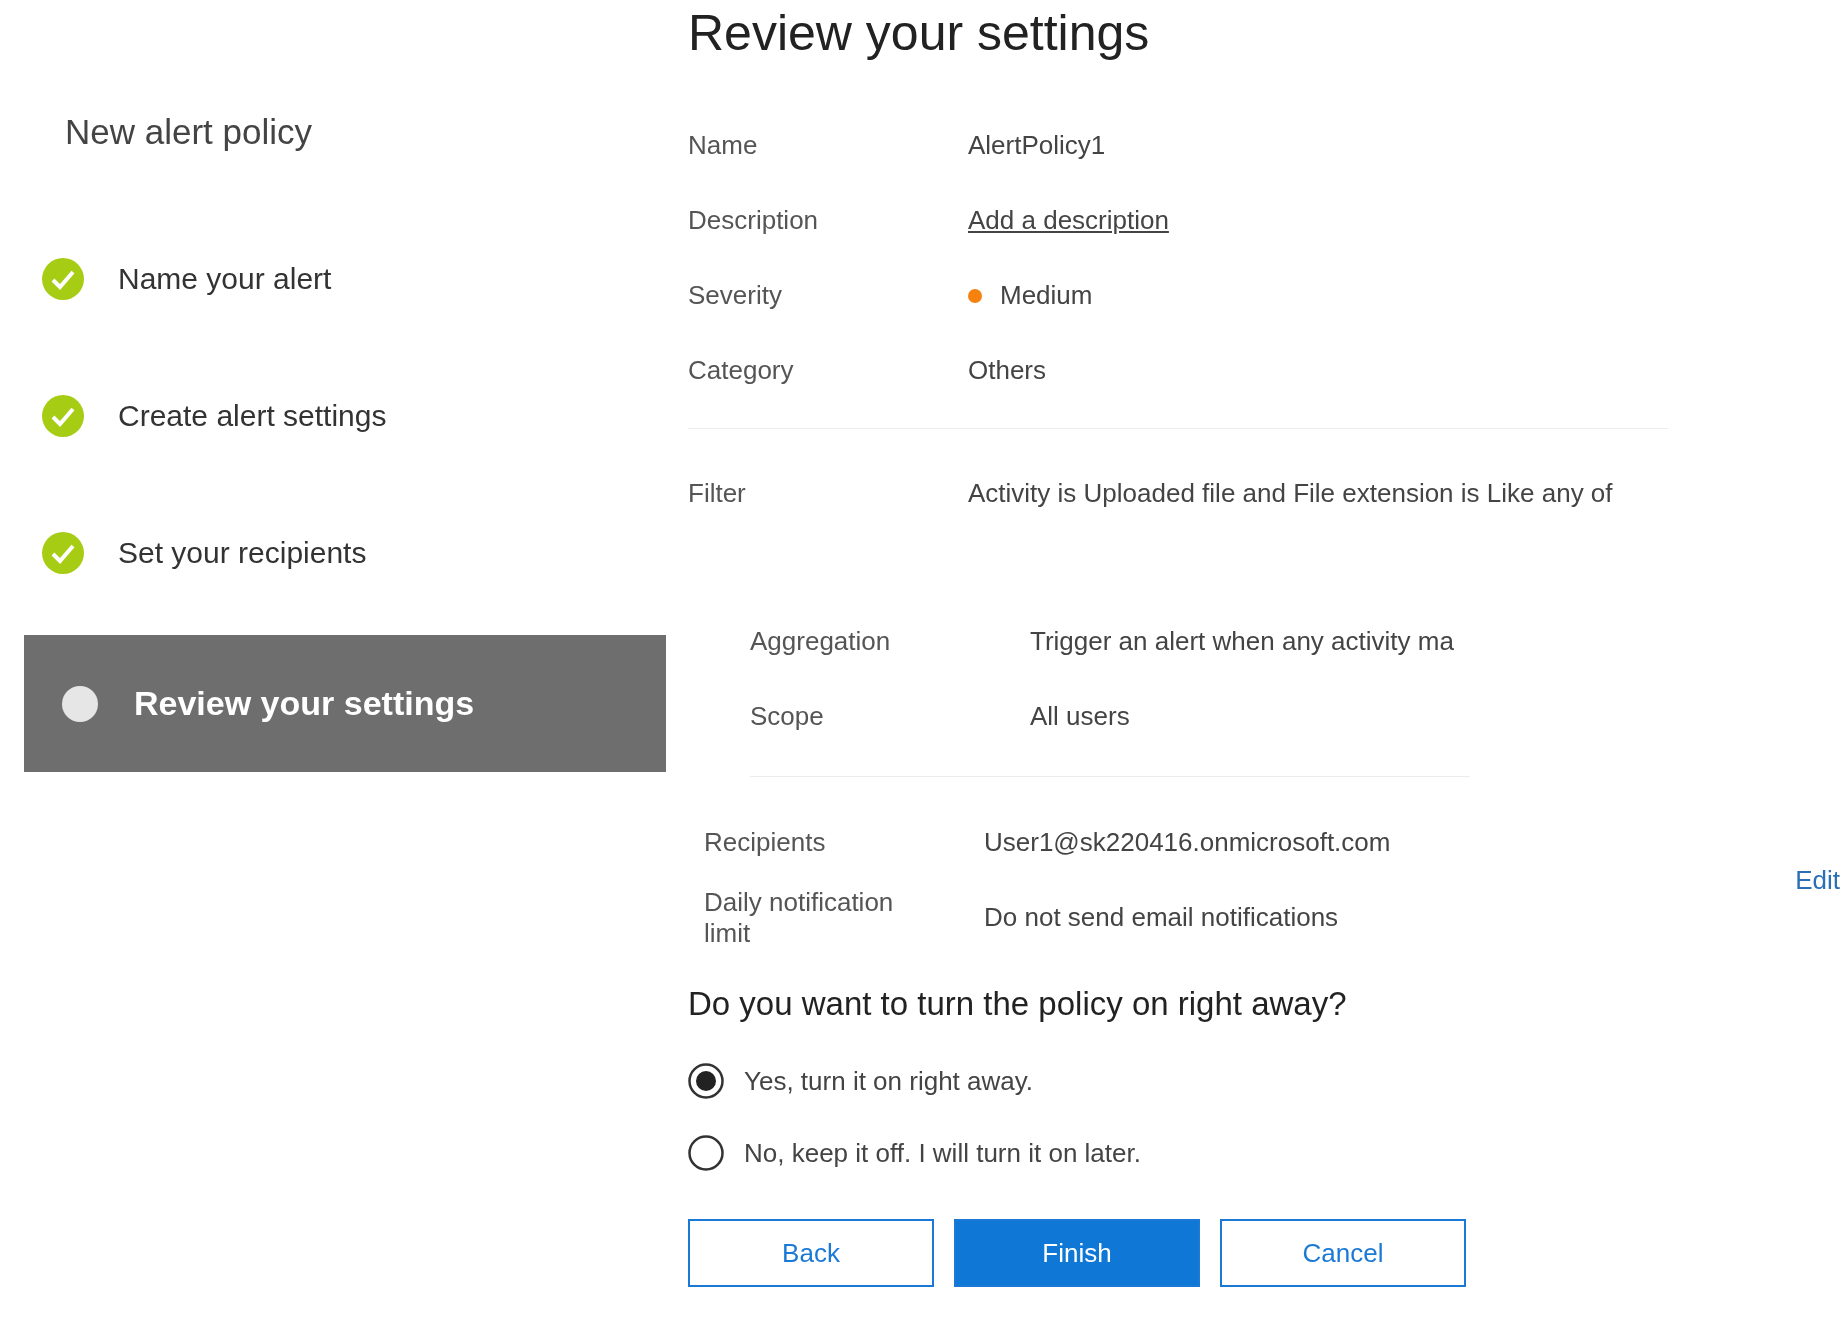  Describe the element at coordinates (821, 641) in the screenshot. I see `field-label: Aggregation` at that location.